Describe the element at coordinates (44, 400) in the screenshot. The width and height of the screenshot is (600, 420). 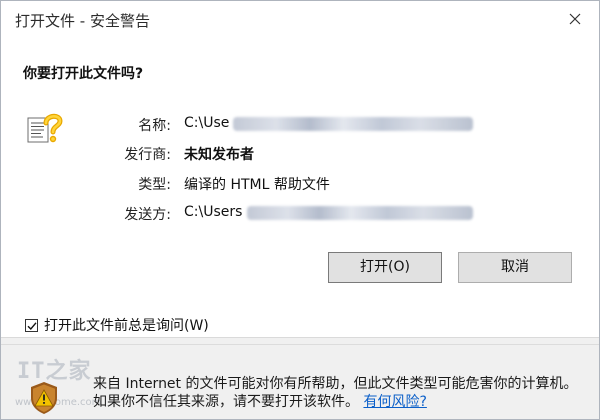
I see `shield-warning-icon` at that location.